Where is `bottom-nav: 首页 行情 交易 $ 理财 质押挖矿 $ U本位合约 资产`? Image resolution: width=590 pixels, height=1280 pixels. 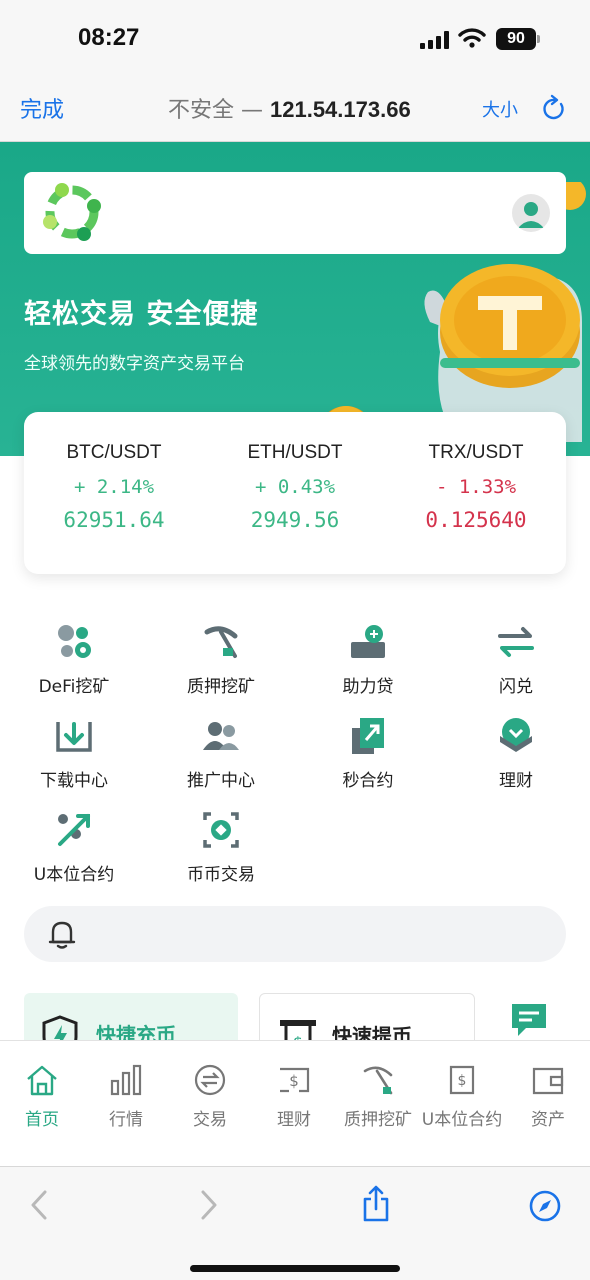
bottom-nav: 首页 行情 交易 $ 理财 质押挖矿 $ U本位合约 资产 is located at coordinates (295, 1103).